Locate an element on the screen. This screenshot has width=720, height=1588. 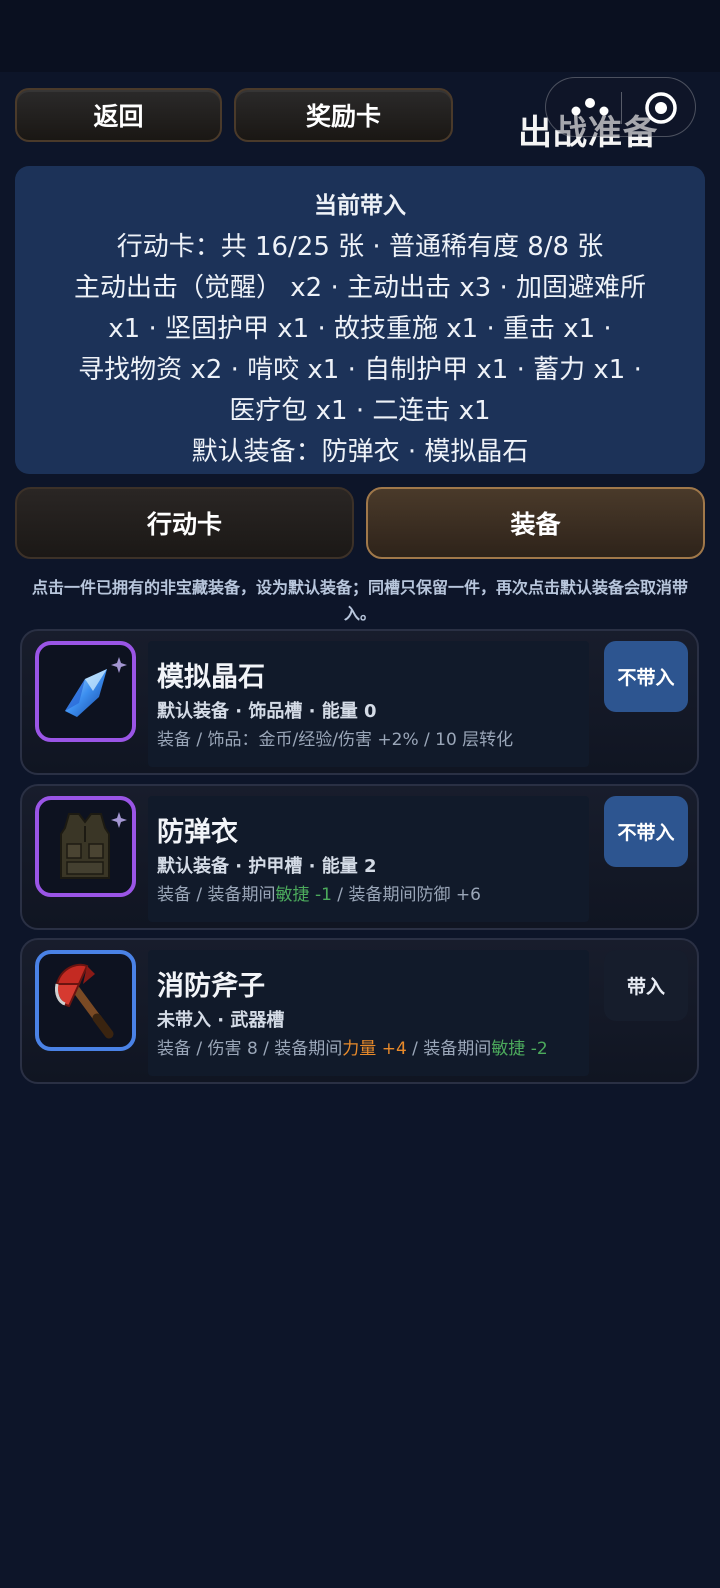
axe-icon is located at coordinates (84, 1001).